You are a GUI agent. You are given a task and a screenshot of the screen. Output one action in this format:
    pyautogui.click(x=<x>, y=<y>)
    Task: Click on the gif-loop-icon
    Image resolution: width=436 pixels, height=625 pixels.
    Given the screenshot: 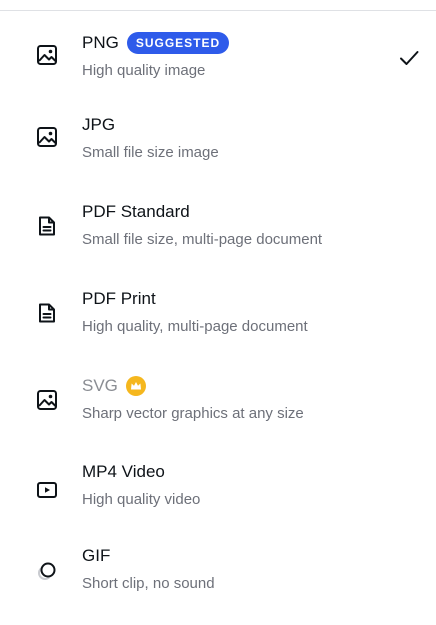 What is the action you would take?
    pyautogui.click(x=47, y=571)
    